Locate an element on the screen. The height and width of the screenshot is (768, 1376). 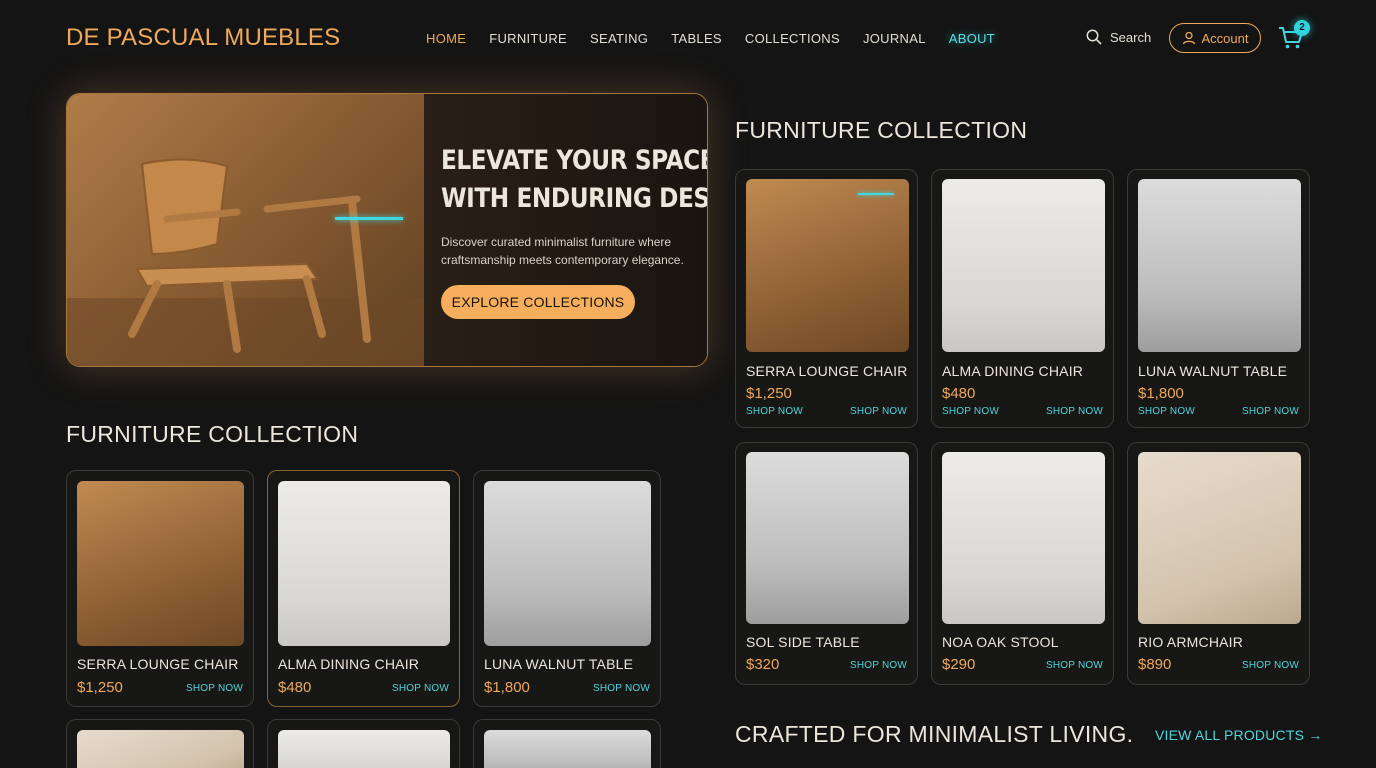
account-button: Account is located at coordinates (1215, 38).